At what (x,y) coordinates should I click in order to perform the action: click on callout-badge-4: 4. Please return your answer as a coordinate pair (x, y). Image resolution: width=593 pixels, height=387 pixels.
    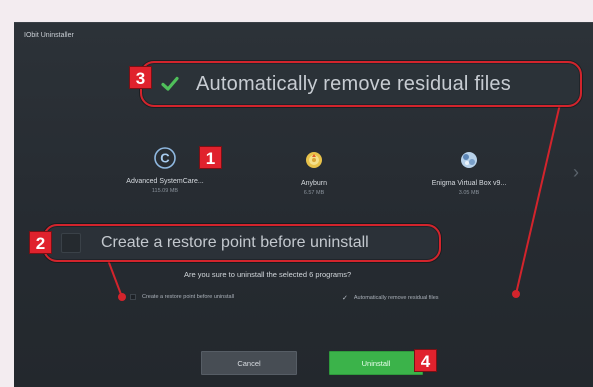
    Looking at the image, I should click on (425, 360).